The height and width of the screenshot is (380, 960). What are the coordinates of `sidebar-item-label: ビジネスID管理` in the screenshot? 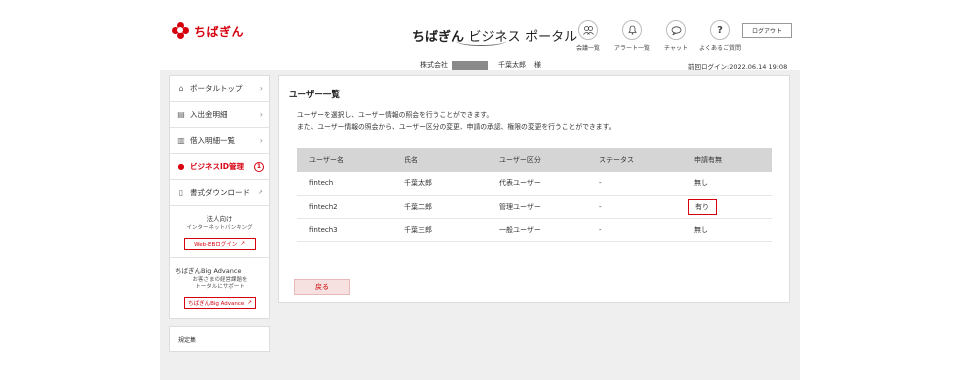 It's located at (217, 166).